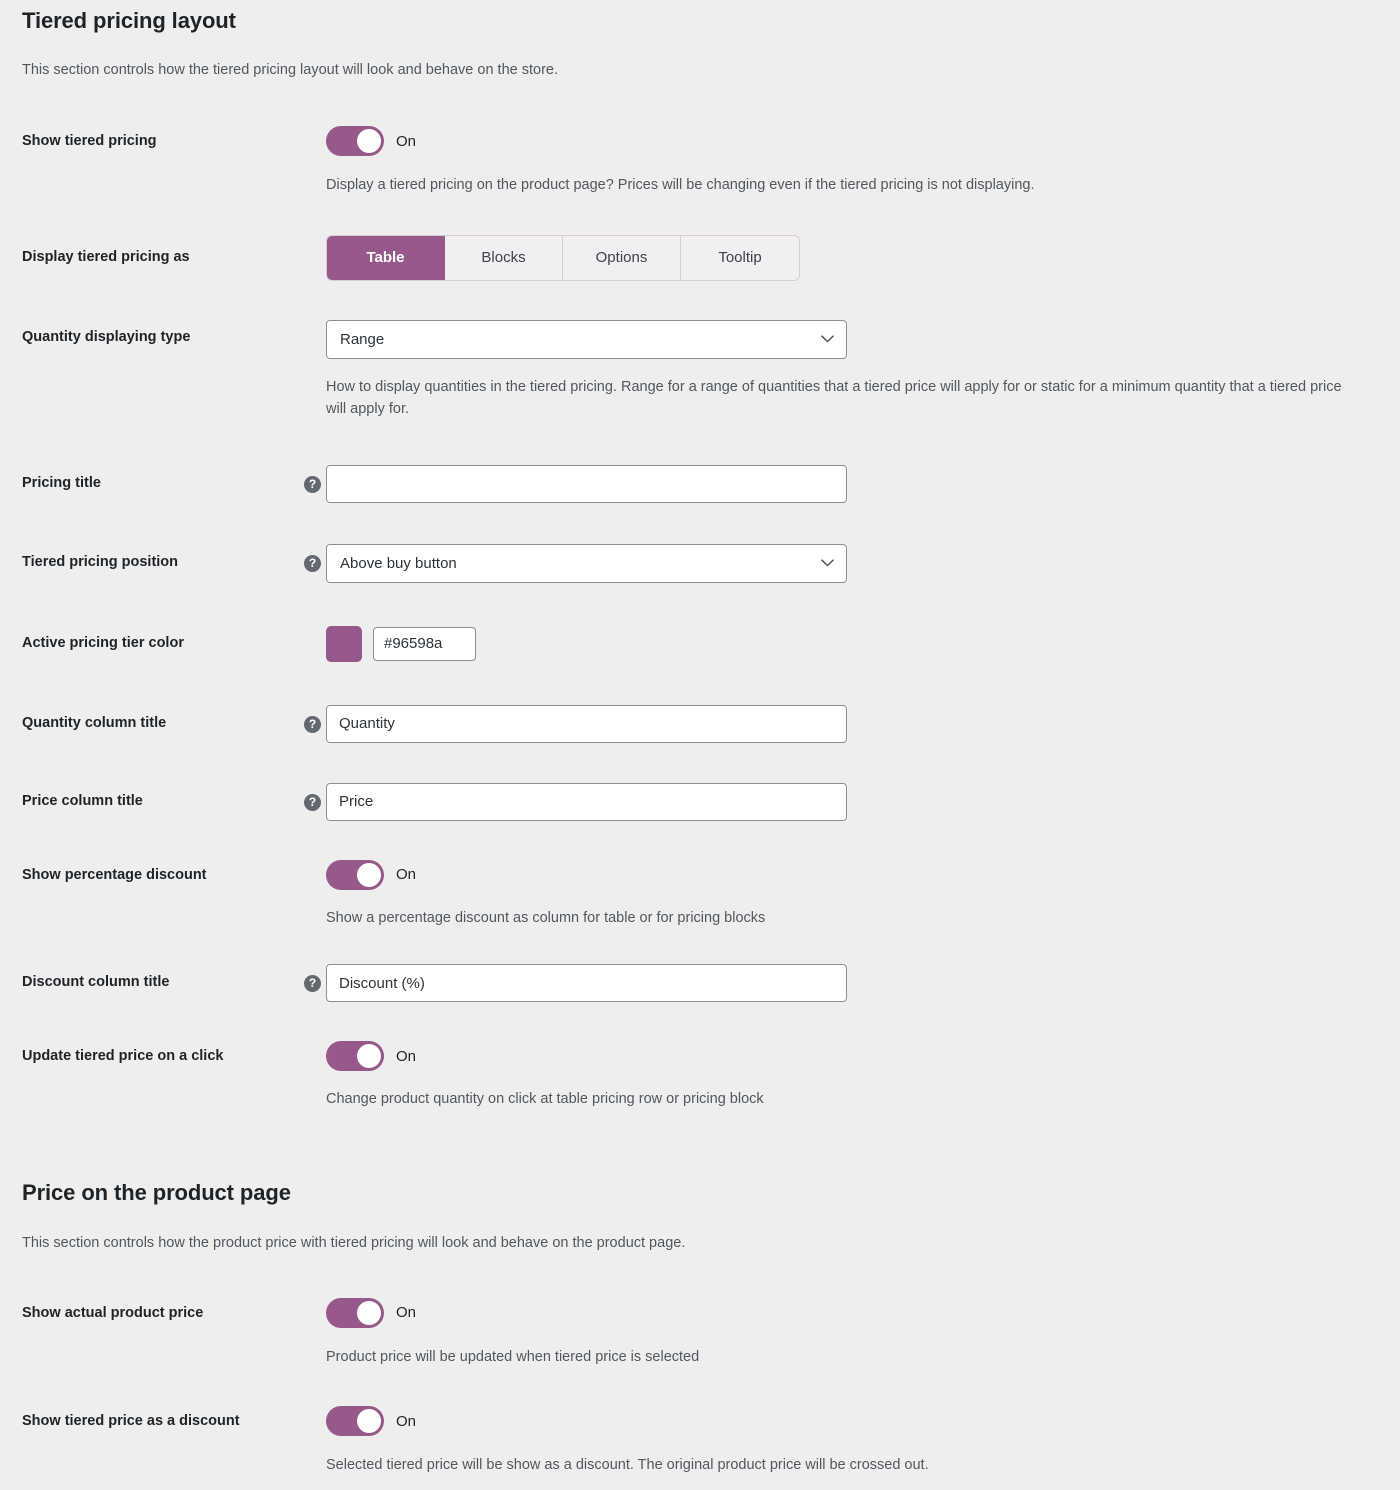 This screenshot has height=1490, width=1400. I want to click on segment-blocks: Blocks, so click(504, 257).